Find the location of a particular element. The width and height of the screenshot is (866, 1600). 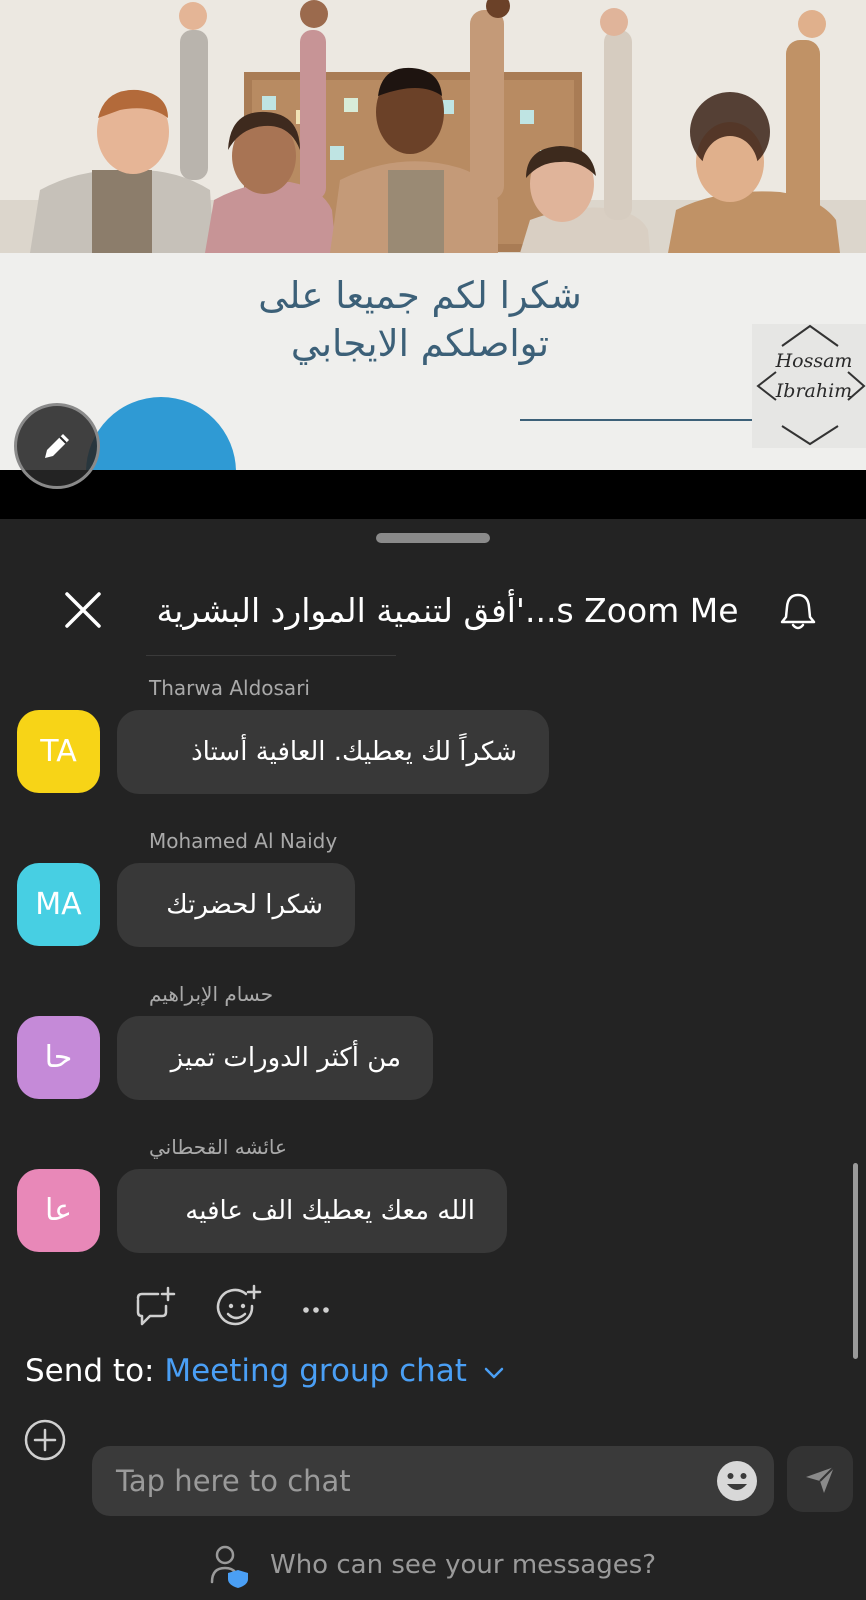

signature-name-1: Hossam is located at coordinates (814, 361).